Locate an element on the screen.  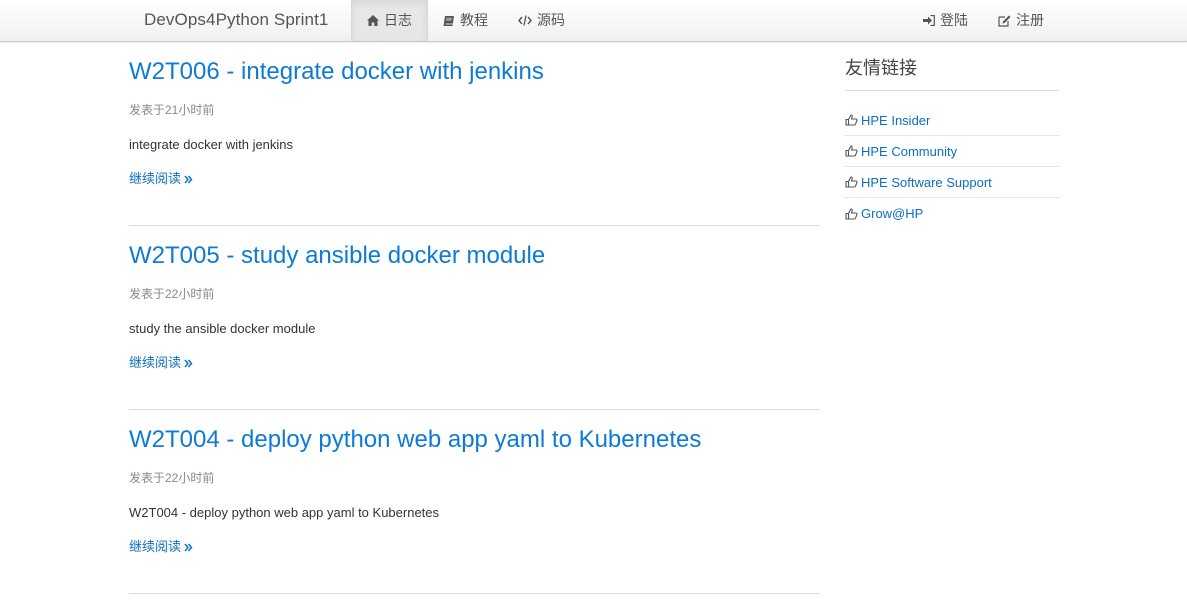
user-nav: 登陆 注册 is located at coordinates (983, 20).